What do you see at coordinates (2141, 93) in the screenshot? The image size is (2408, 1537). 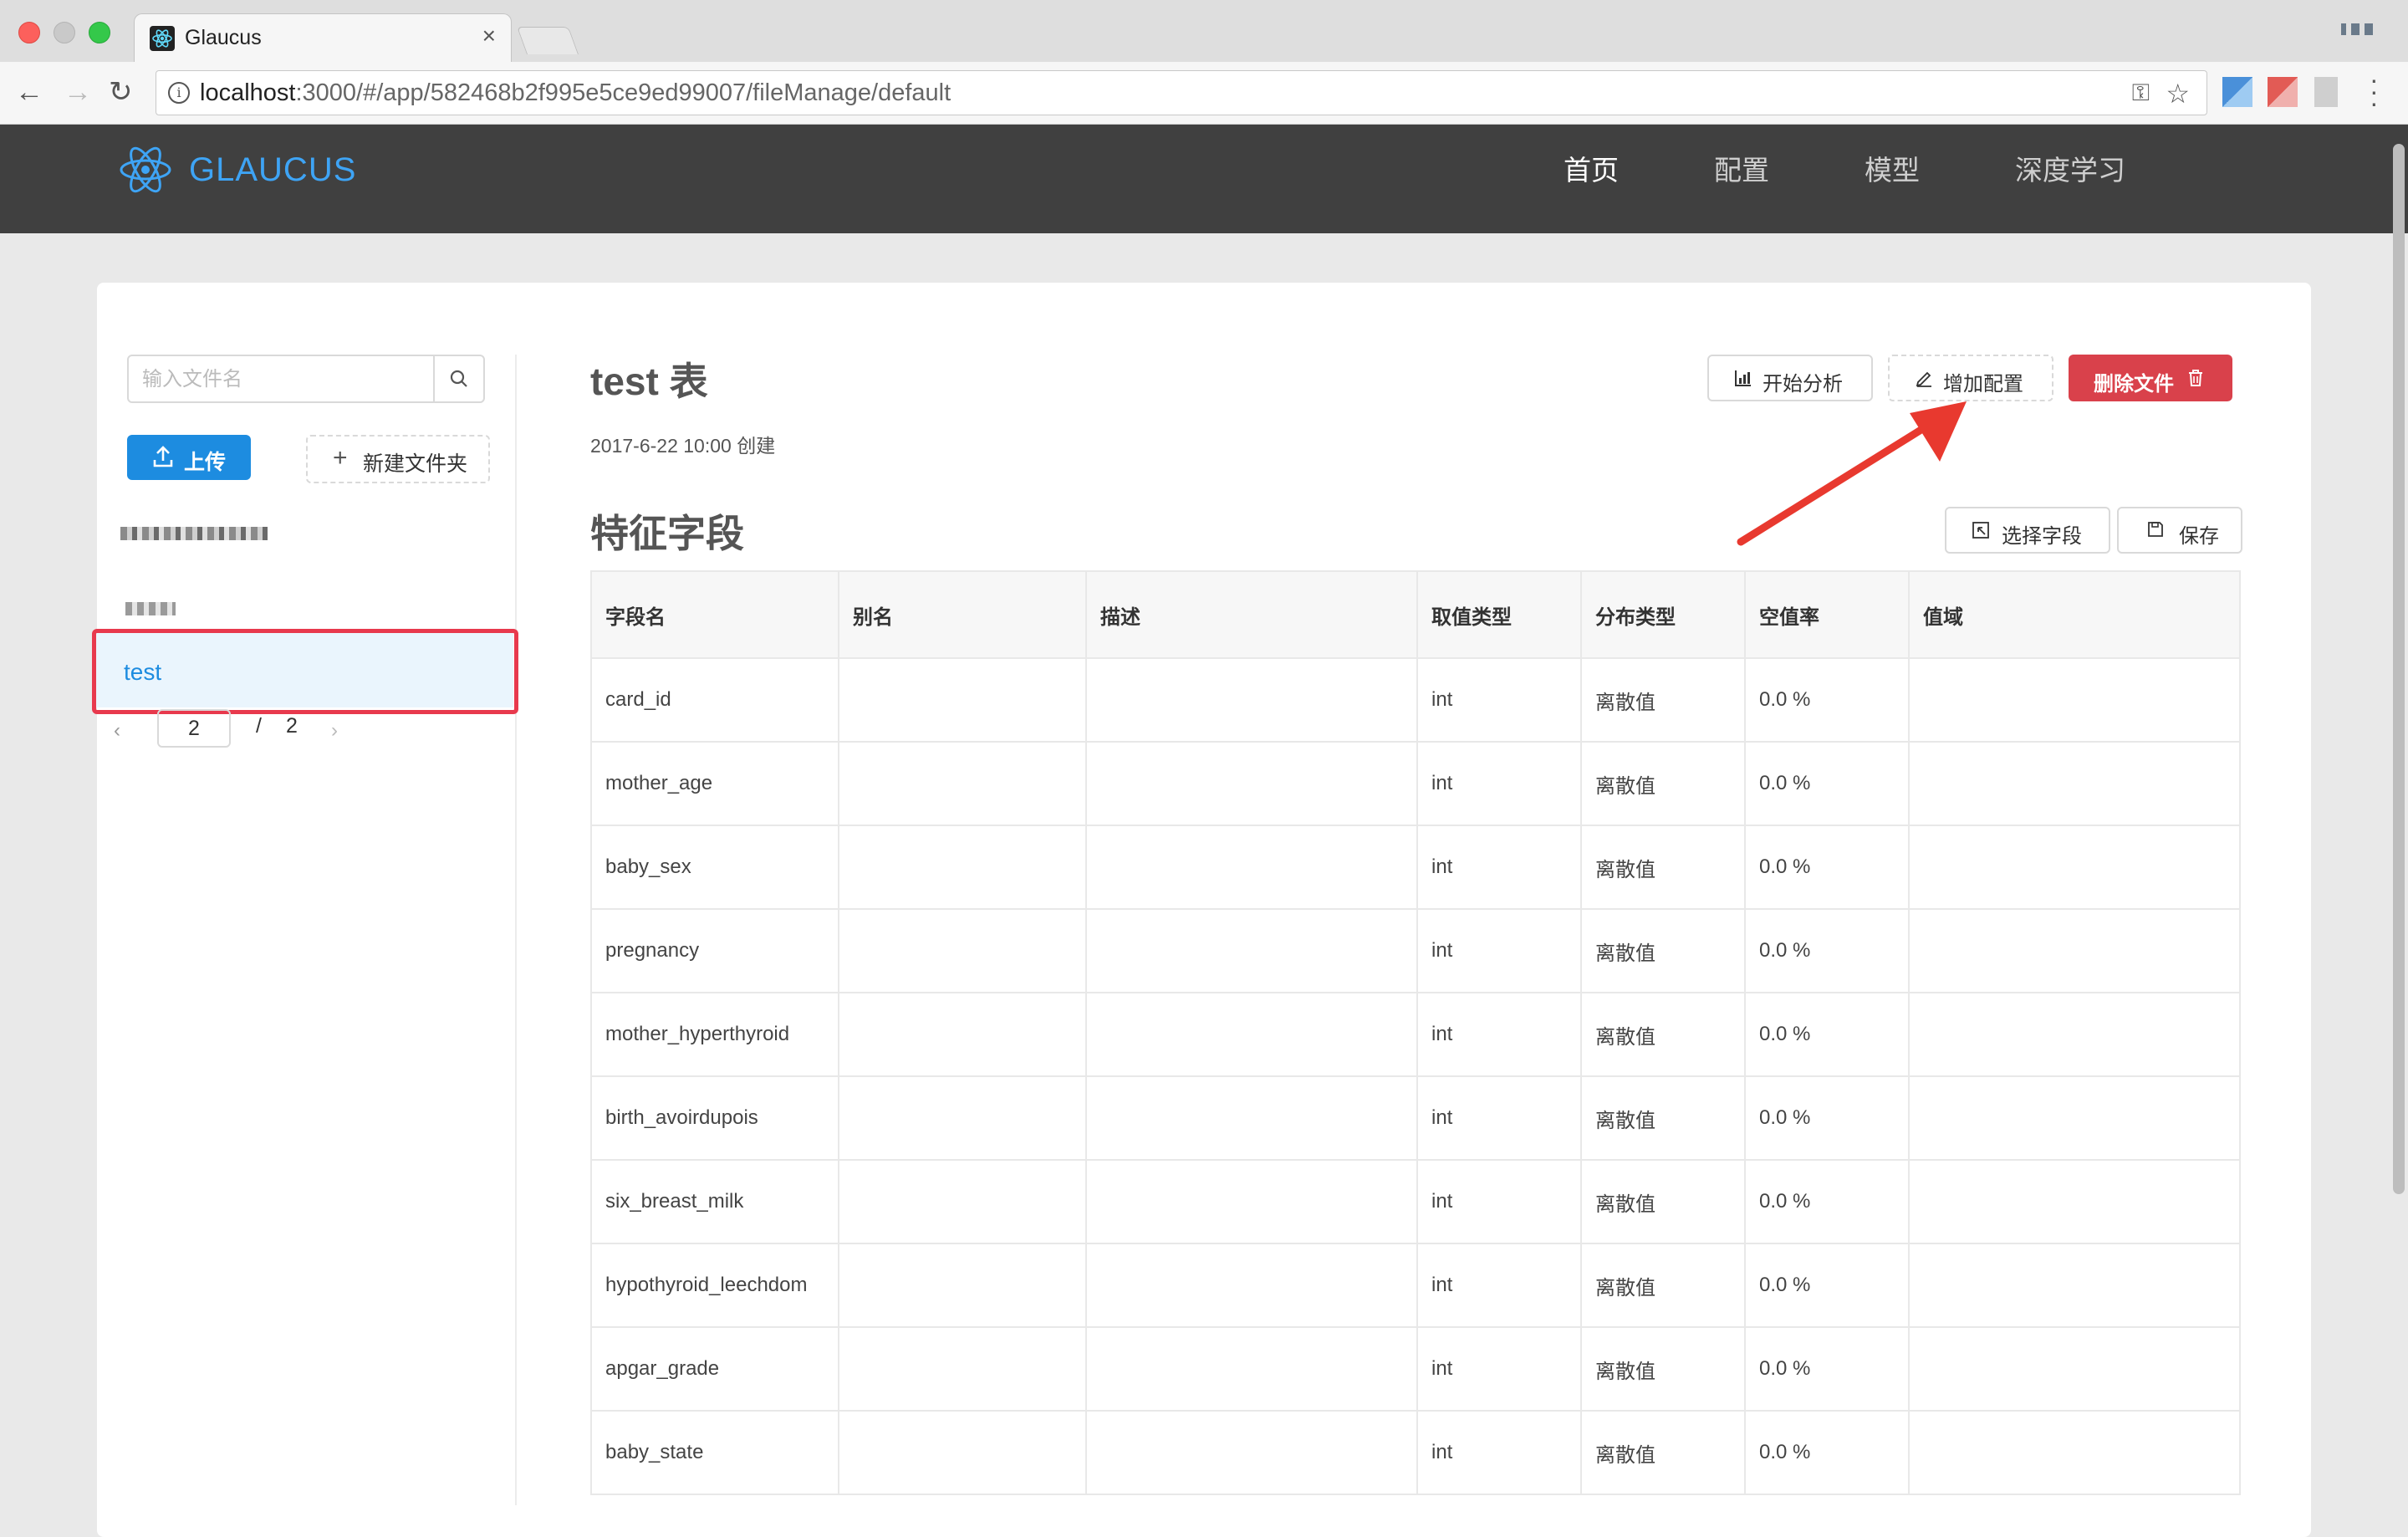 I see `key-icon: ⚿` at bounding box center [2141, 93].